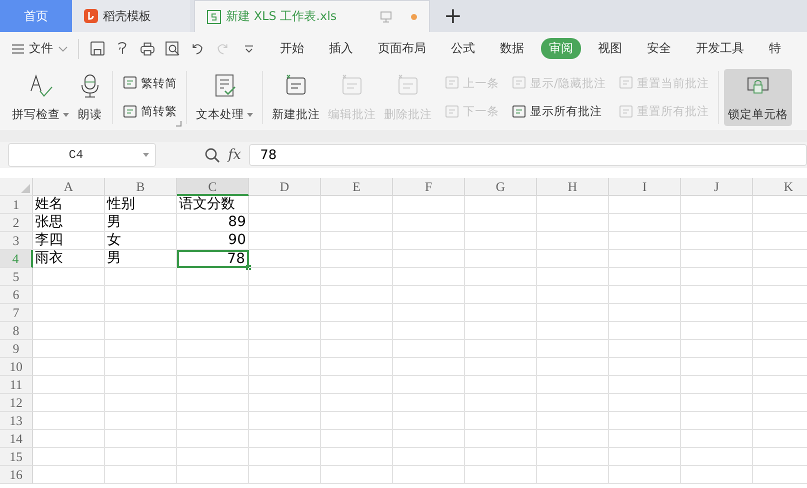  I want to click on ribbon-button: 新建批注, so click(296, 97).